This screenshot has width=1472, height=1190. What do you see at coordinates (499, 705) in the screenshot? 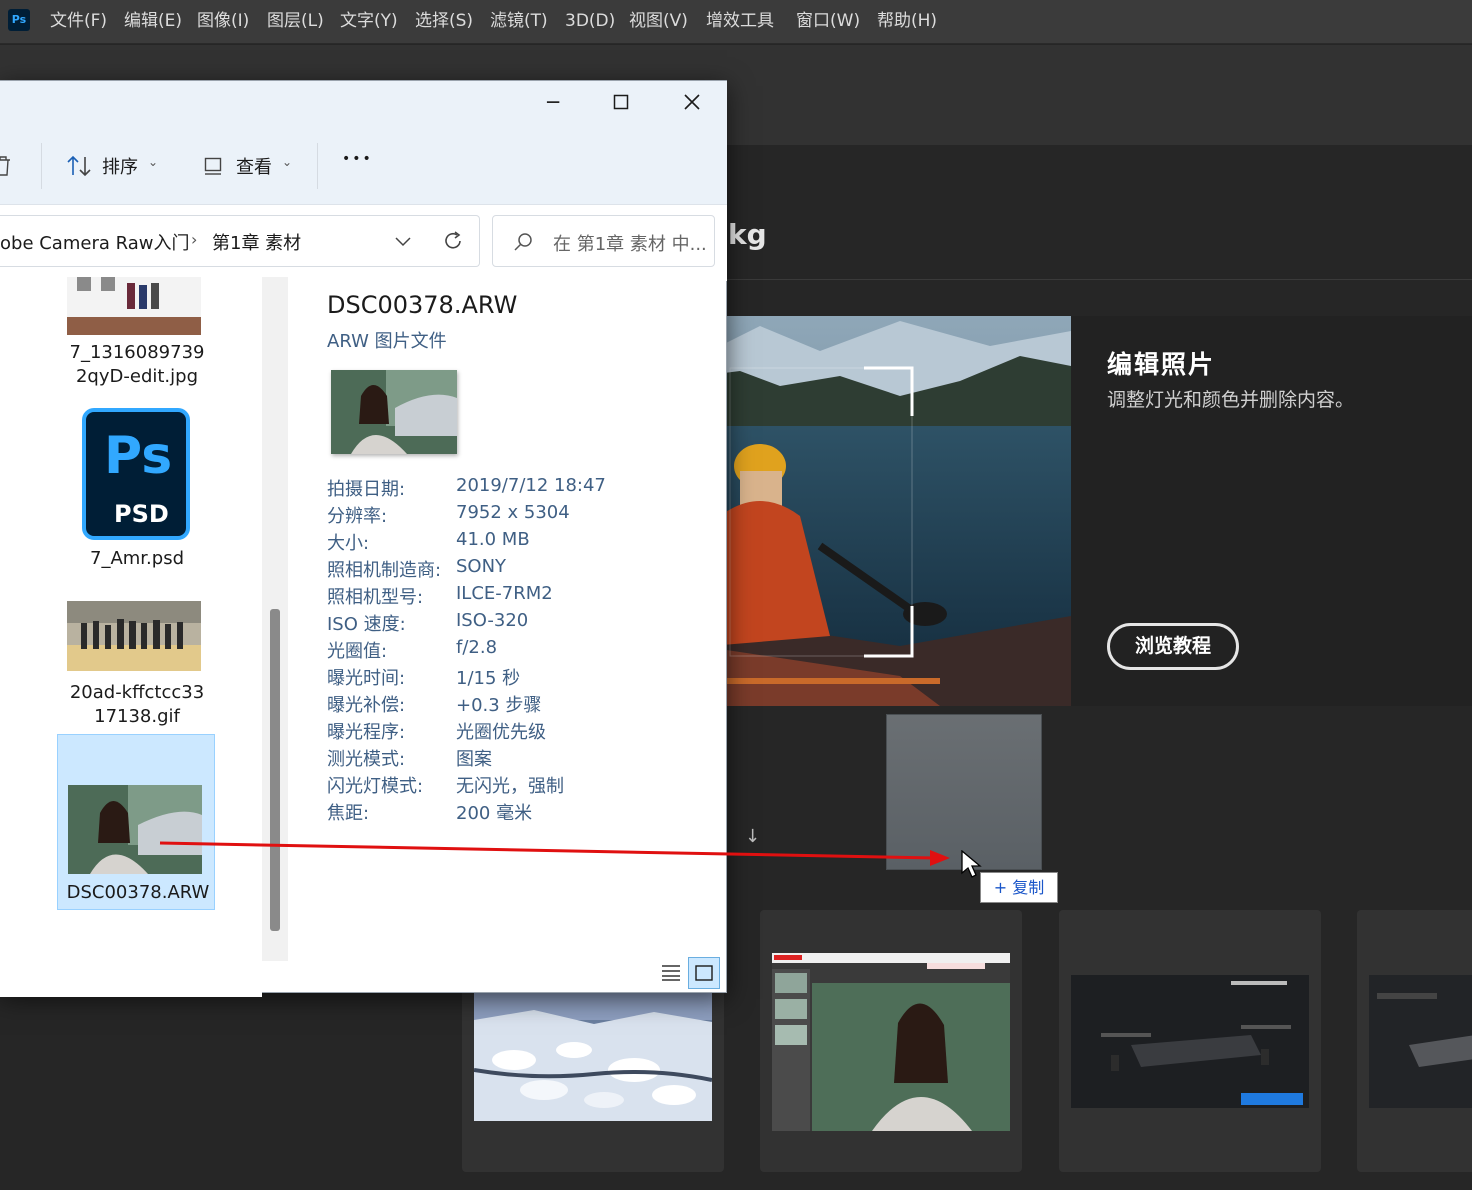
I see `prop-value-exposure-bias: +0.3 步骤` at bounding box center [499, 705].